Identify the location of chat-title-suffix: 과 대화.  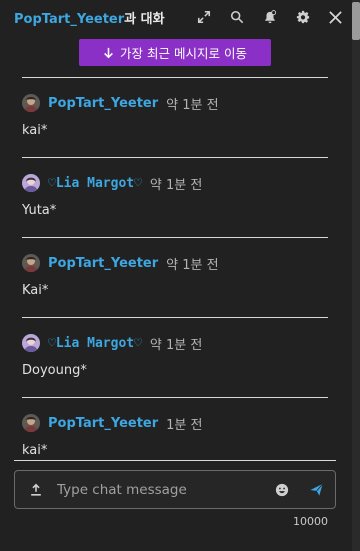
(144, 19).